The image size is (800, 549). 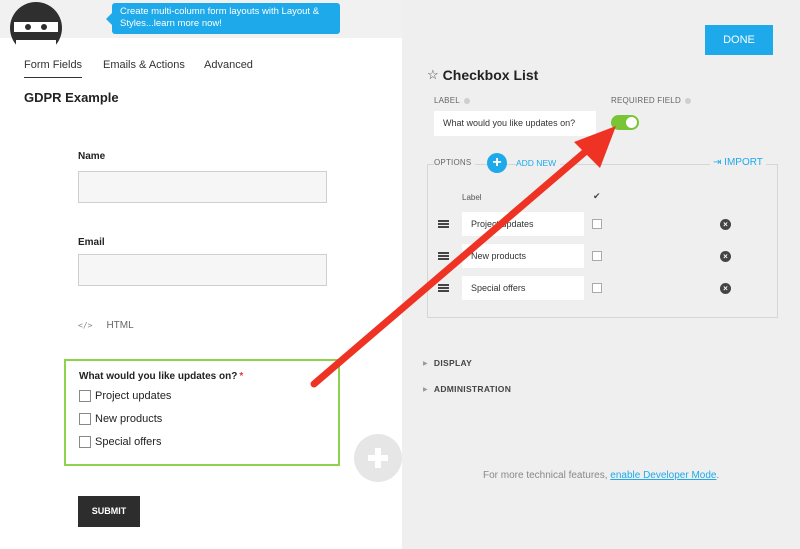 What do you see at coordinates (109, 511) in the screenshot?
I see `submit-button: SUBMIT` at bounding box center [109, 511].